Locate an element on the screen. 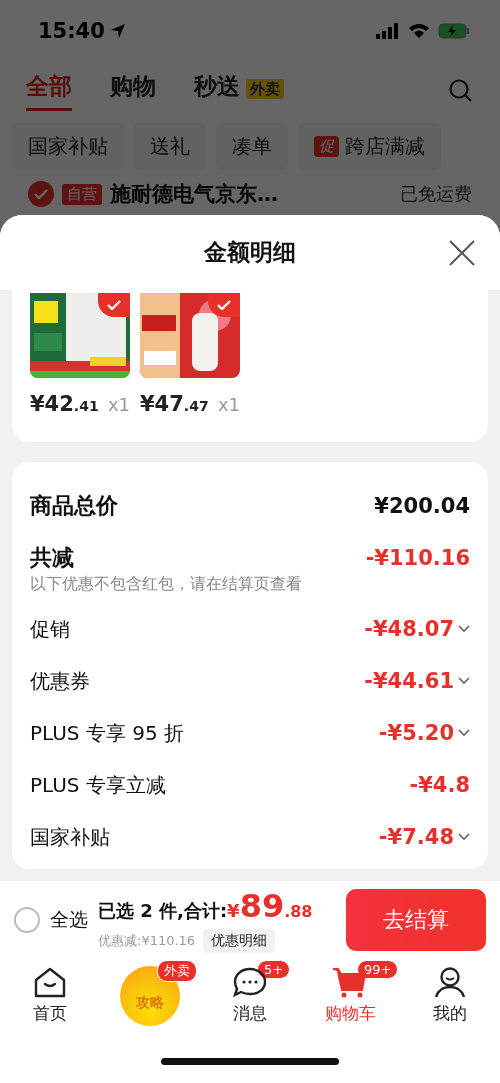  filter-chip: 促 跨店满减 is located at coordinates (369, 146).